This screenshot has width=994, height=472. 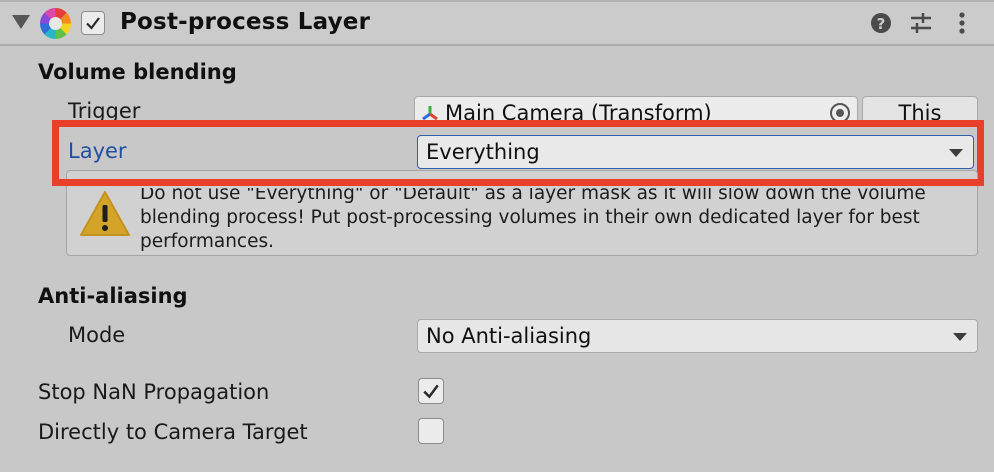 I want to click on stop-nan-checkbox, so click(x=431, y=391).